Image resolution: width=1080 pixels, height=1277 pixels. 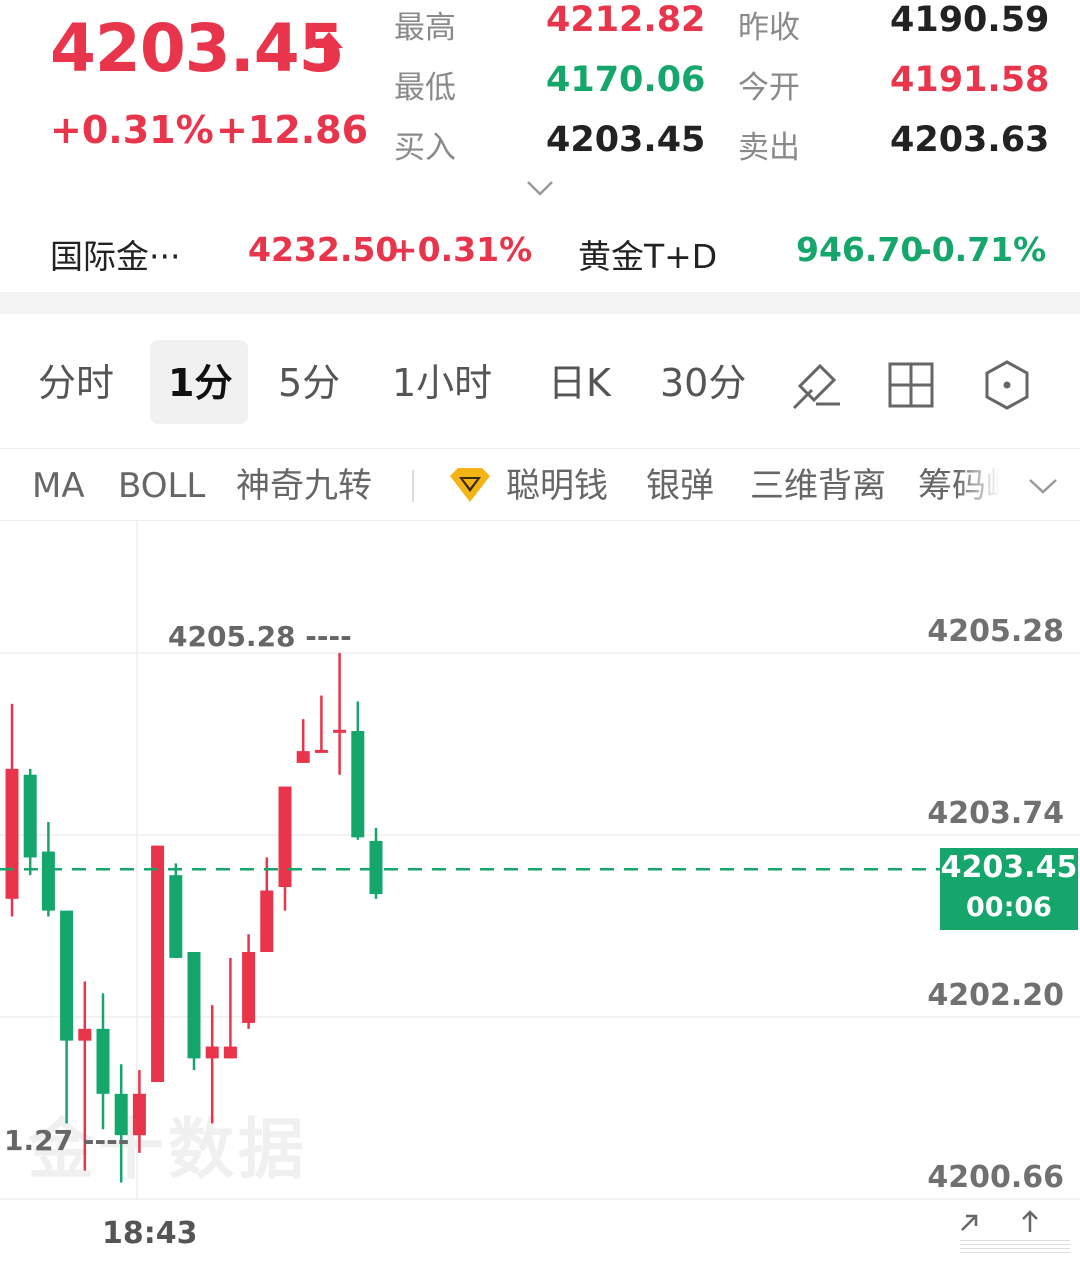 I want to click on bar-countdown: 00:06, so click(x=1009, y=907).